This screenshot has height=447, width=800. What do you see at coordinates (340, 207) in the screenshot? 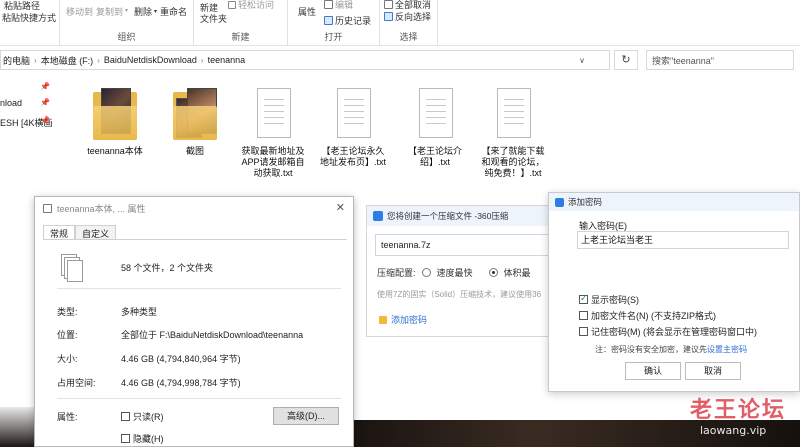
I see `close-icon: ✕` at bounding box center [340, 207].